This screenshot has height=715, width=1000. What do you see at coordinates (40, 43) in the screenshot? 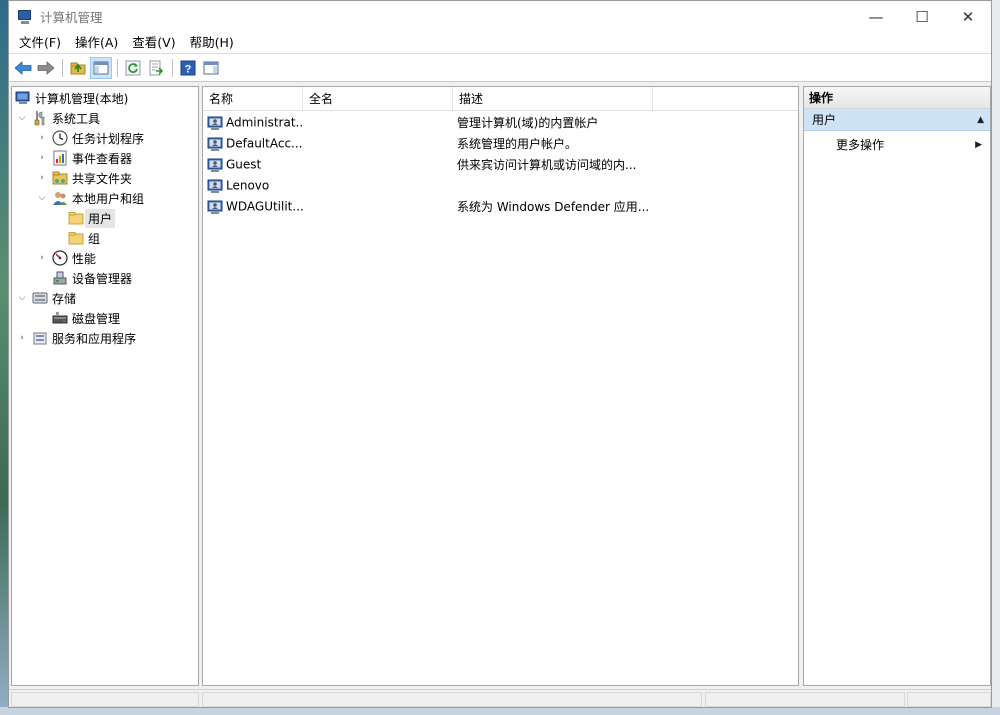
I see `menu-file: 文件(F)` at bounding box center [40, 43].